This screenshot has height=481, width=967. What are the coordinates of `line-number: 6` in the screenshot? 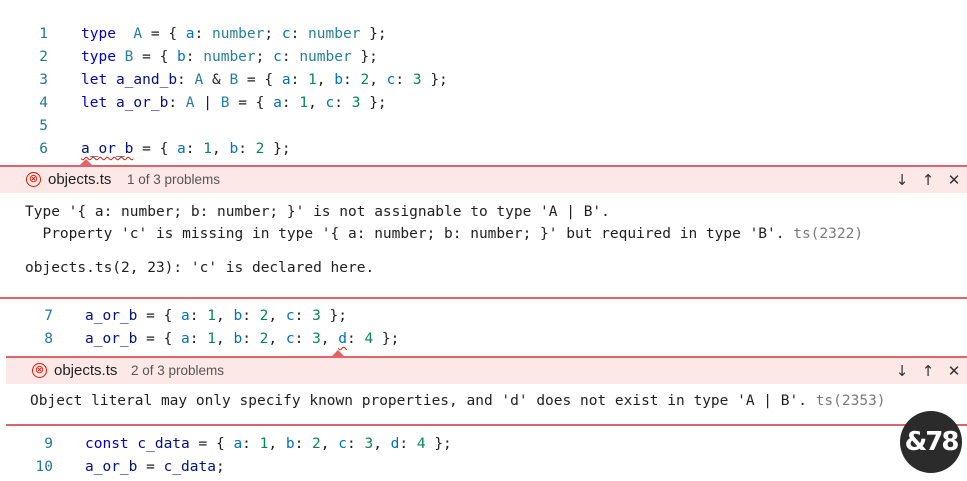 It's located at (43, 149).